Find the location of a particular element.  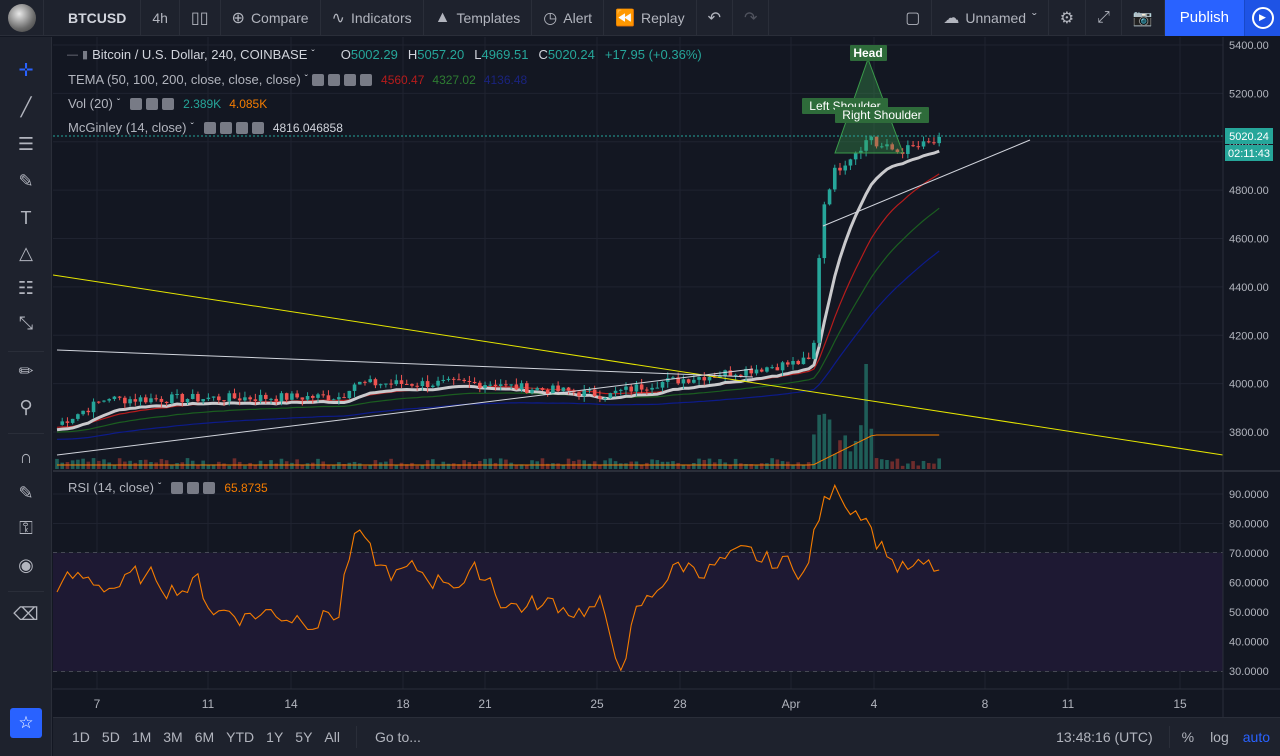

zoom-in-icon: ⚲ is located at coordinates (26, 407).